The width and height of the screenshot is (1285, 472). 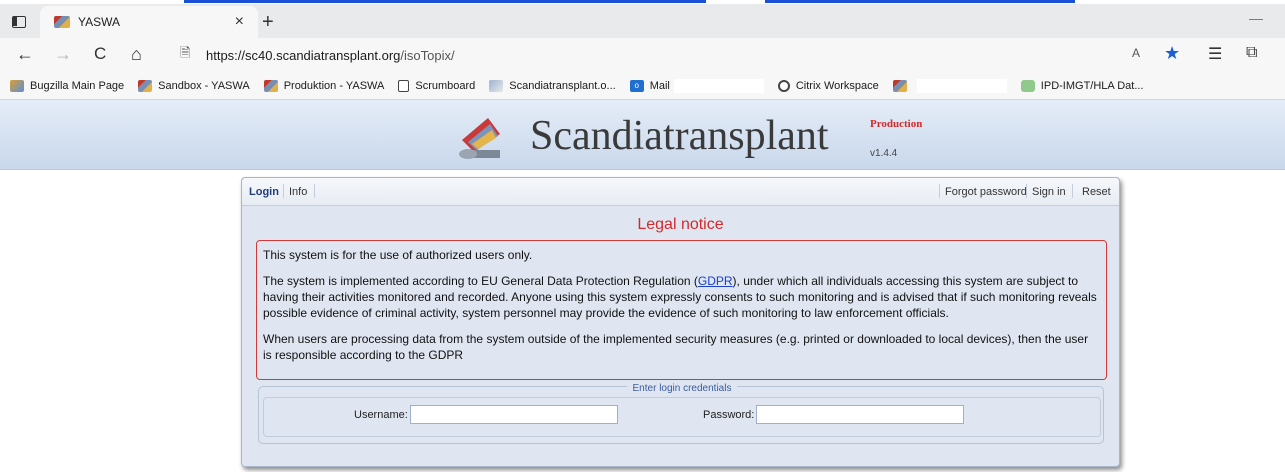 What do you see at coordinates (828, 85) in the screenshot?
I see `bookmark-item: Citrix Workspace` at bounding box center [828, 85].